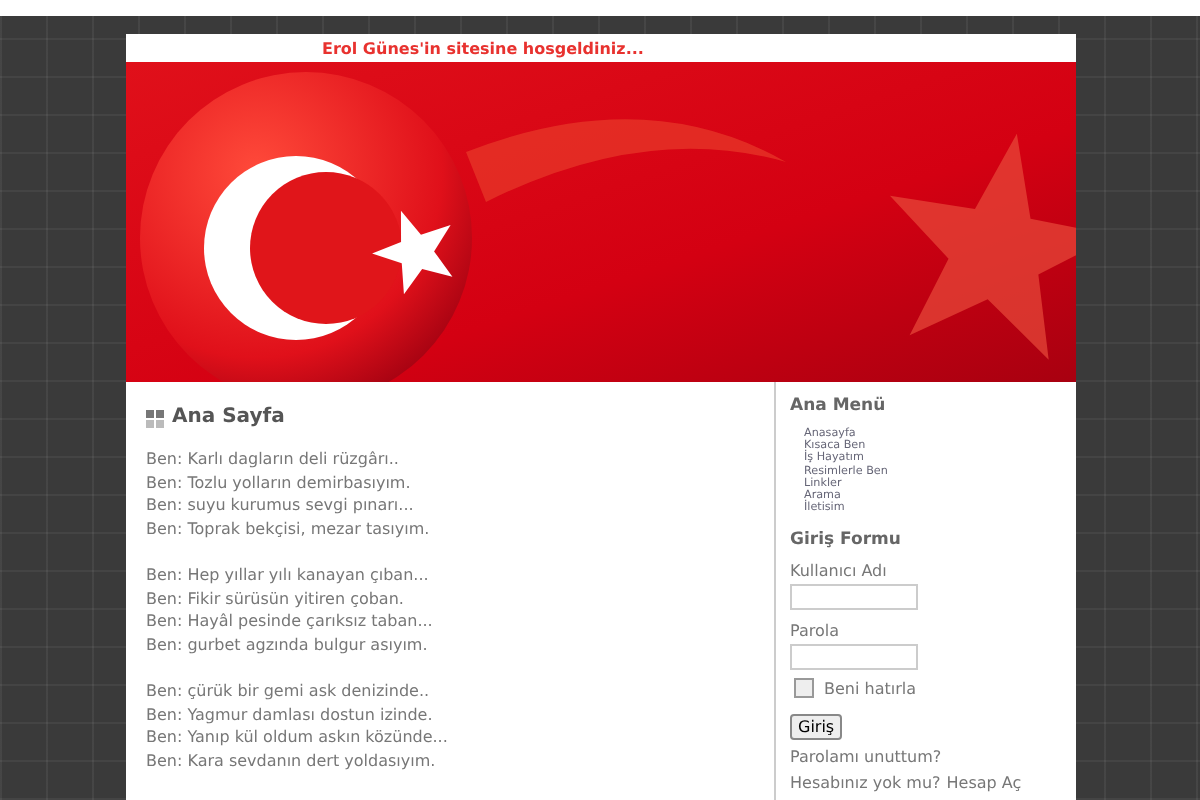  I want to click on login-heading: Giriş Formu, so click(846, 540).